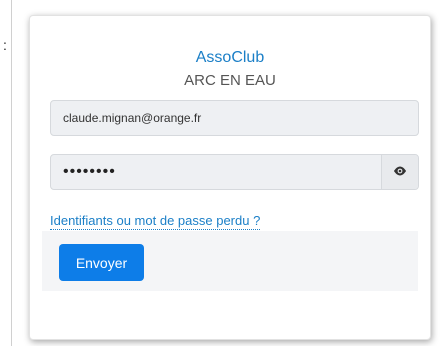 Image resolution: width=443 pixels, height=346 pixels. What do you see at coordinates (89, 171) in the screenshot?
I see `password-value: ••••••••` at bounding box center [89, 171].